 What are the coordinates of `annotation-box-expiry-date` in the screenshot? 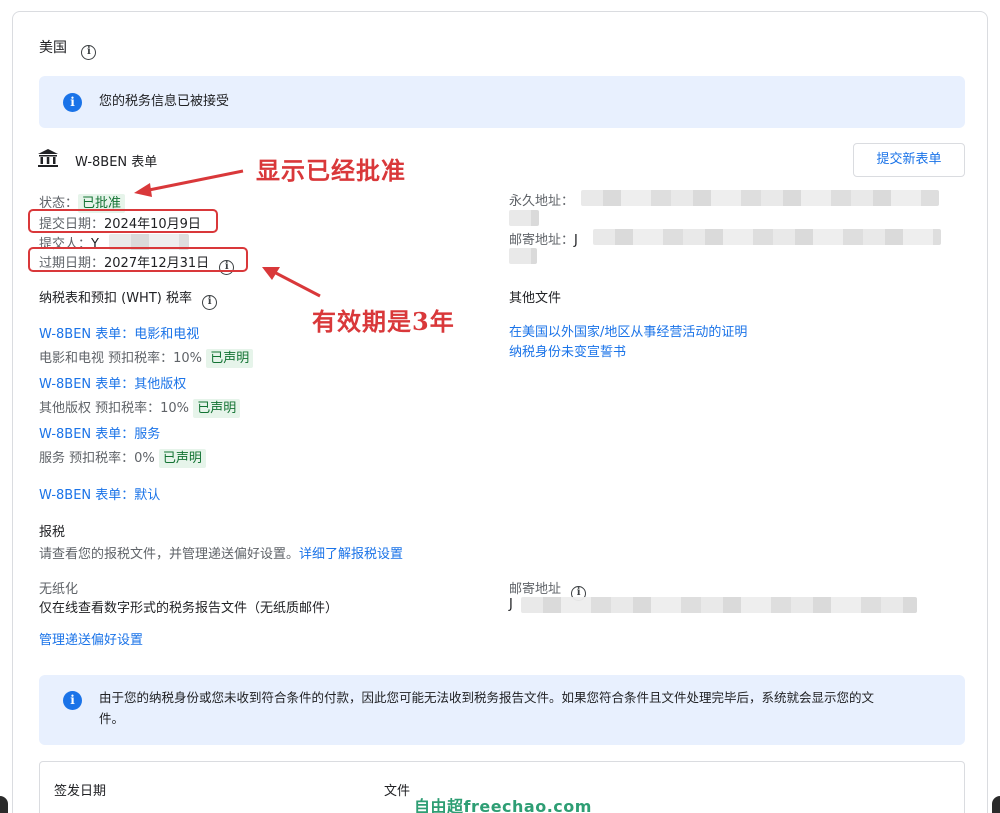 It's located at (138, 259).